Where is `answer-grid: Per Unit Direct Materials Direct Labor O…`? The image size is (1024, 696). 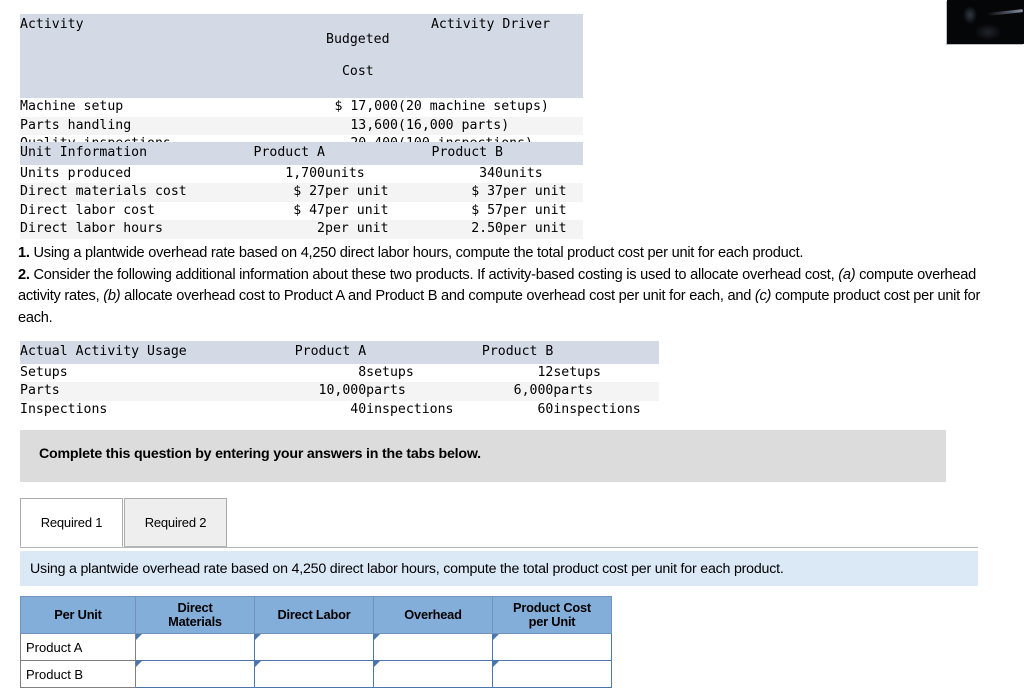
answer-grid: Per Unit Direct Materials Direct Labor O… is located at coordinates (316, 642).